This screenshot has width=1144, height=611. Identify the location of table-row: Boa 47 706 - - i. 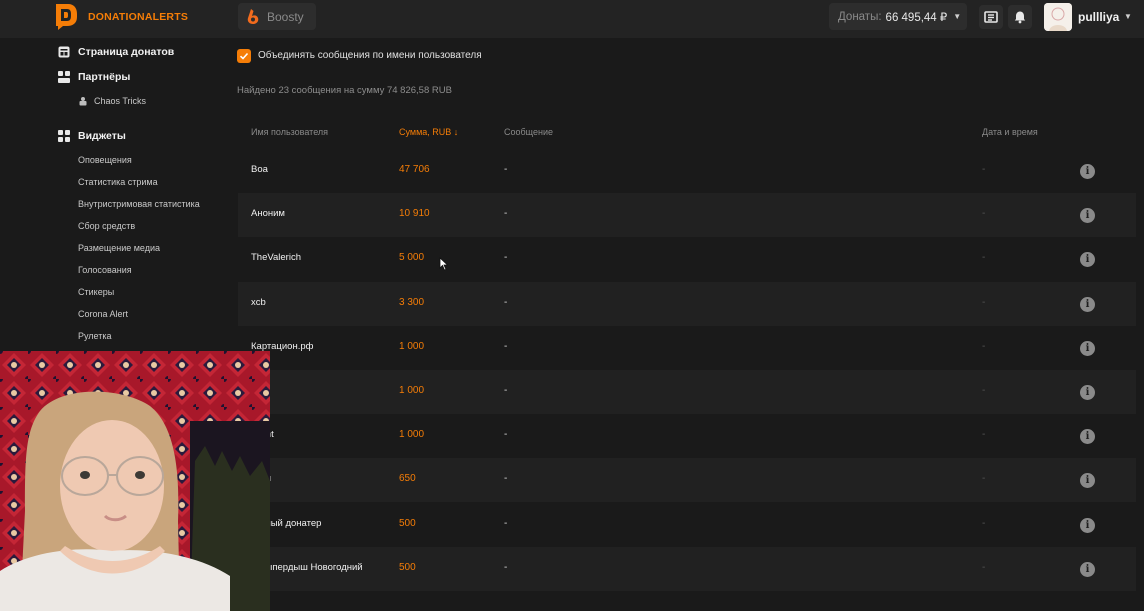
(687, 171).